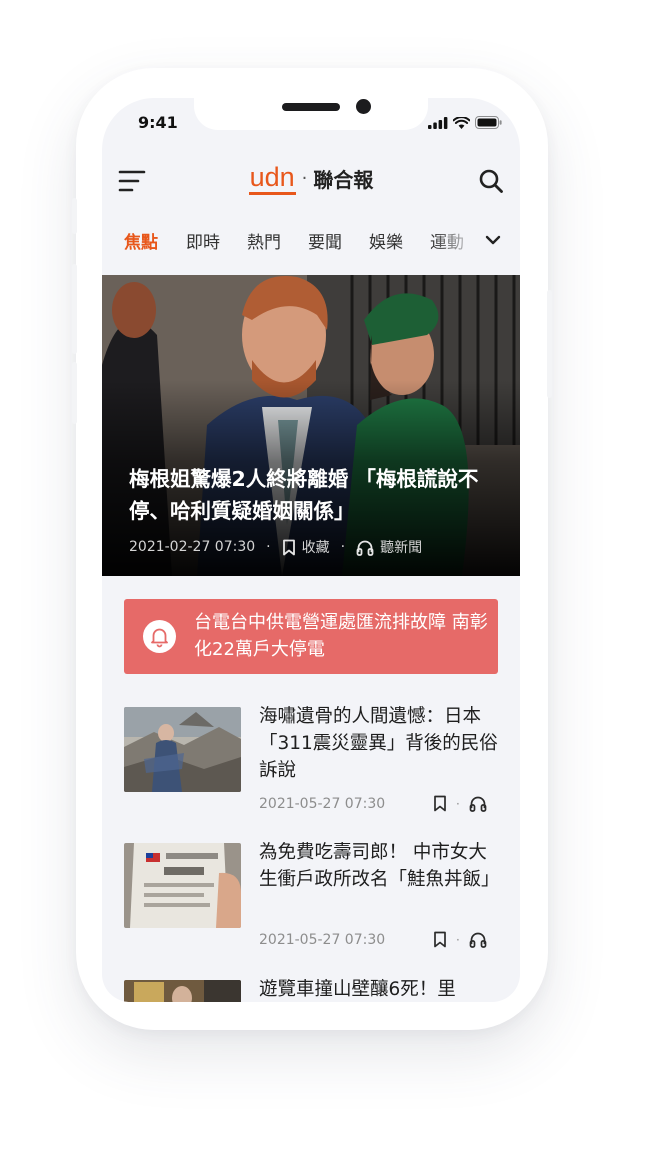 This screenshot has height=1150, width=668. I want to click on notch, so click(311, 114).